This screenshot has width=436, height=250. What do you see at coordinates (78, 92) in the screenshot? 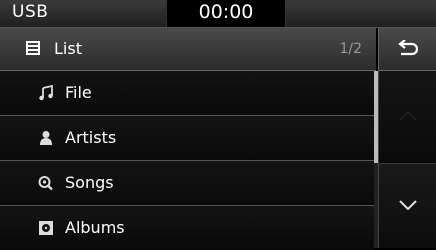
I see `list-item-label: File` at bounding box center [78, 92].